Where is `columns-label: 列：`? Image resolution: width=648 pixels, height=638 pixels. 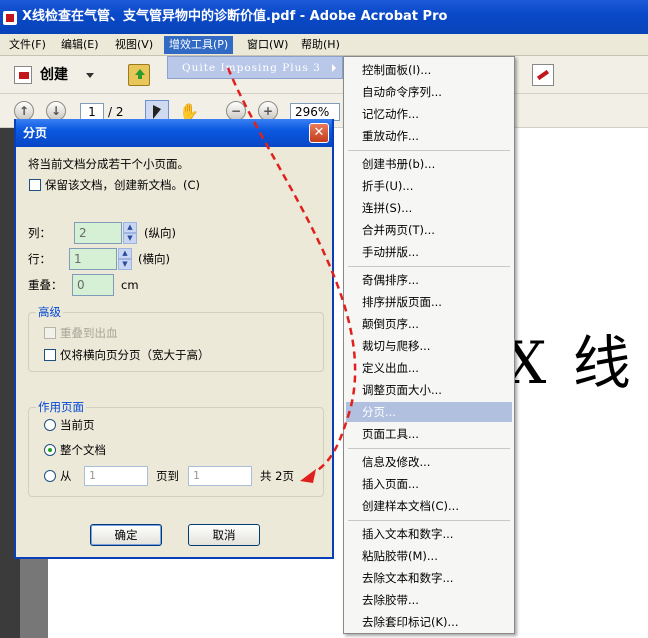 columns-label: 列： is located at coordinates (39, 233).